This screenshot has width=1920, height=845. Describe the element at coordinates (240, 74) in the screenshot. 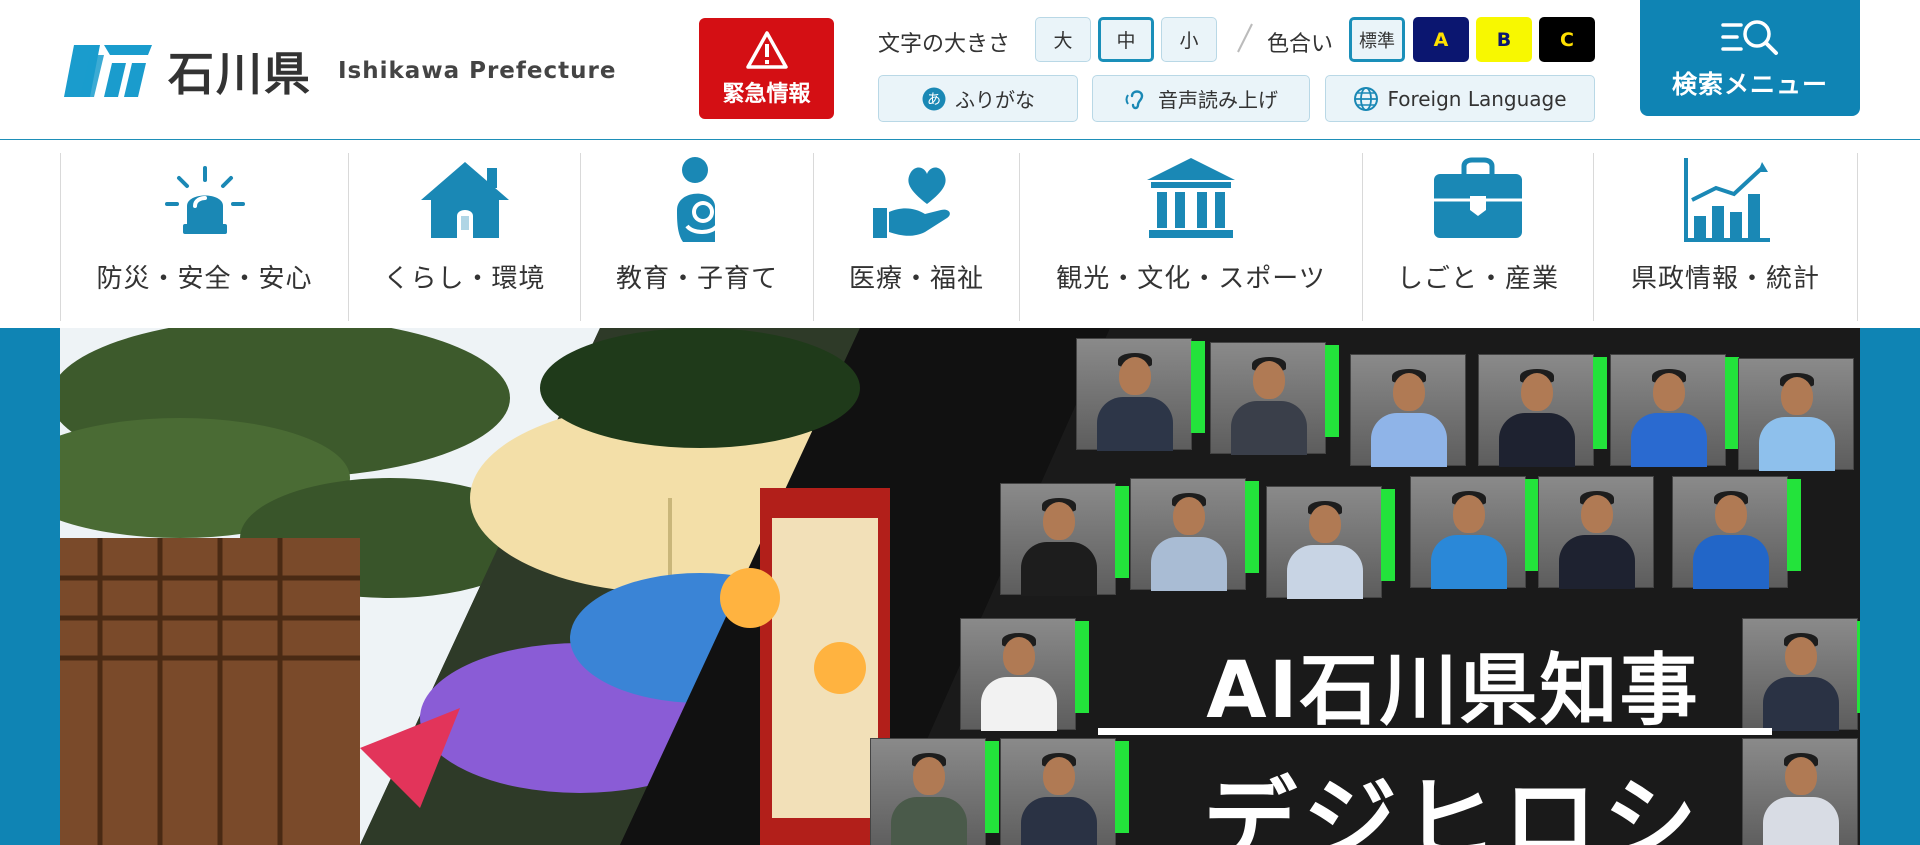

I see `logo-text-jp: 石川県` at that location.